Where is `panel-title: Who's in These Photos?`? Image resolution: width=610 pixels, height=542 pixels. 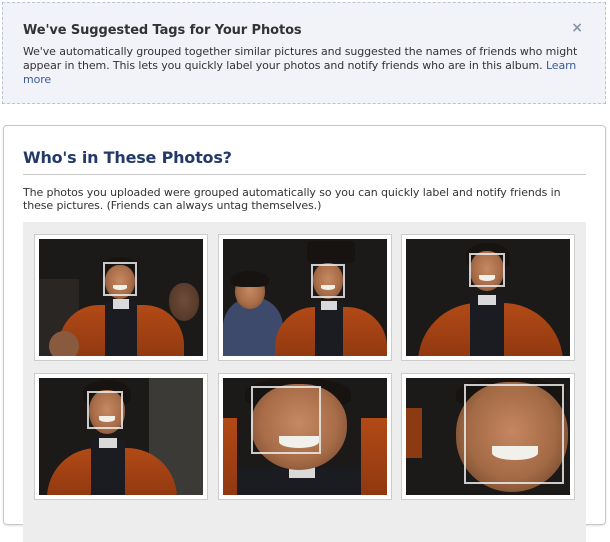 panel-title: Who's in These Photos? is located at coordinates (127, 157).